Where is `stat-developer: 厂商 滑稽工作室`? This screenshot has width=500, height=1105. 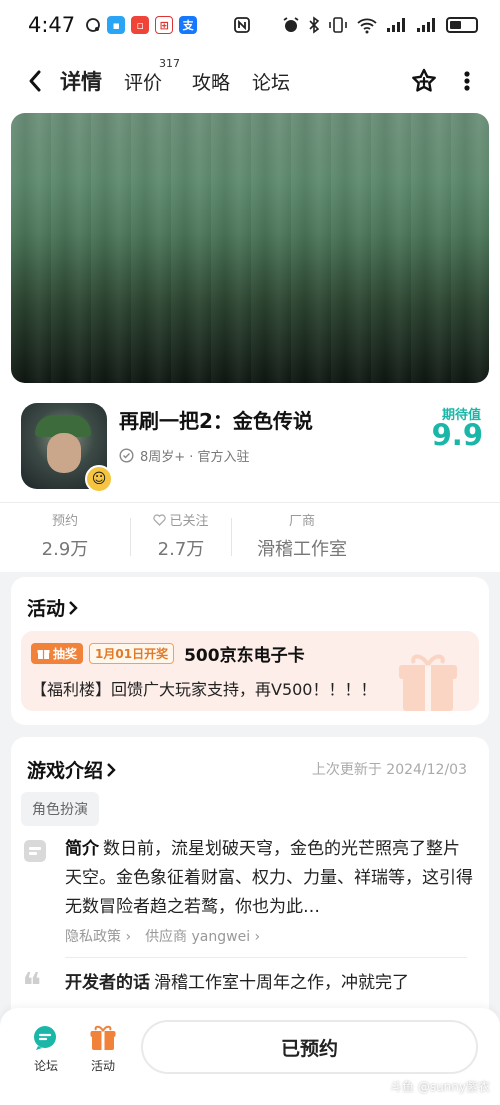 stat-developer: 厂商 滑稽工作室 is located at coordinates (302, 539).